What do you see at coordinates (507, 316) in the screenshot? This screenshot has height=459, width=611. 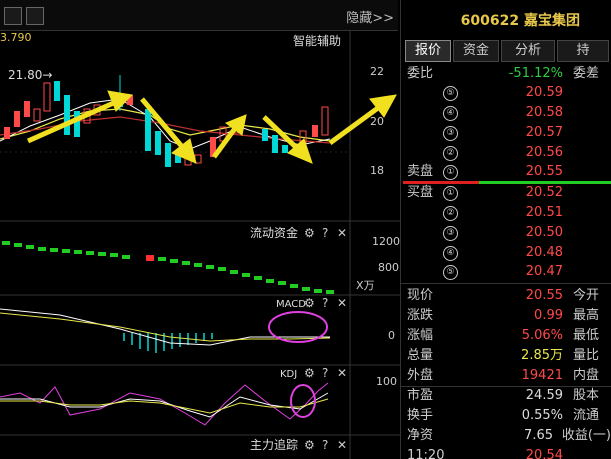 I see `stat-row: 涨跌 0.99 最高` at bounding box center [507, 316].